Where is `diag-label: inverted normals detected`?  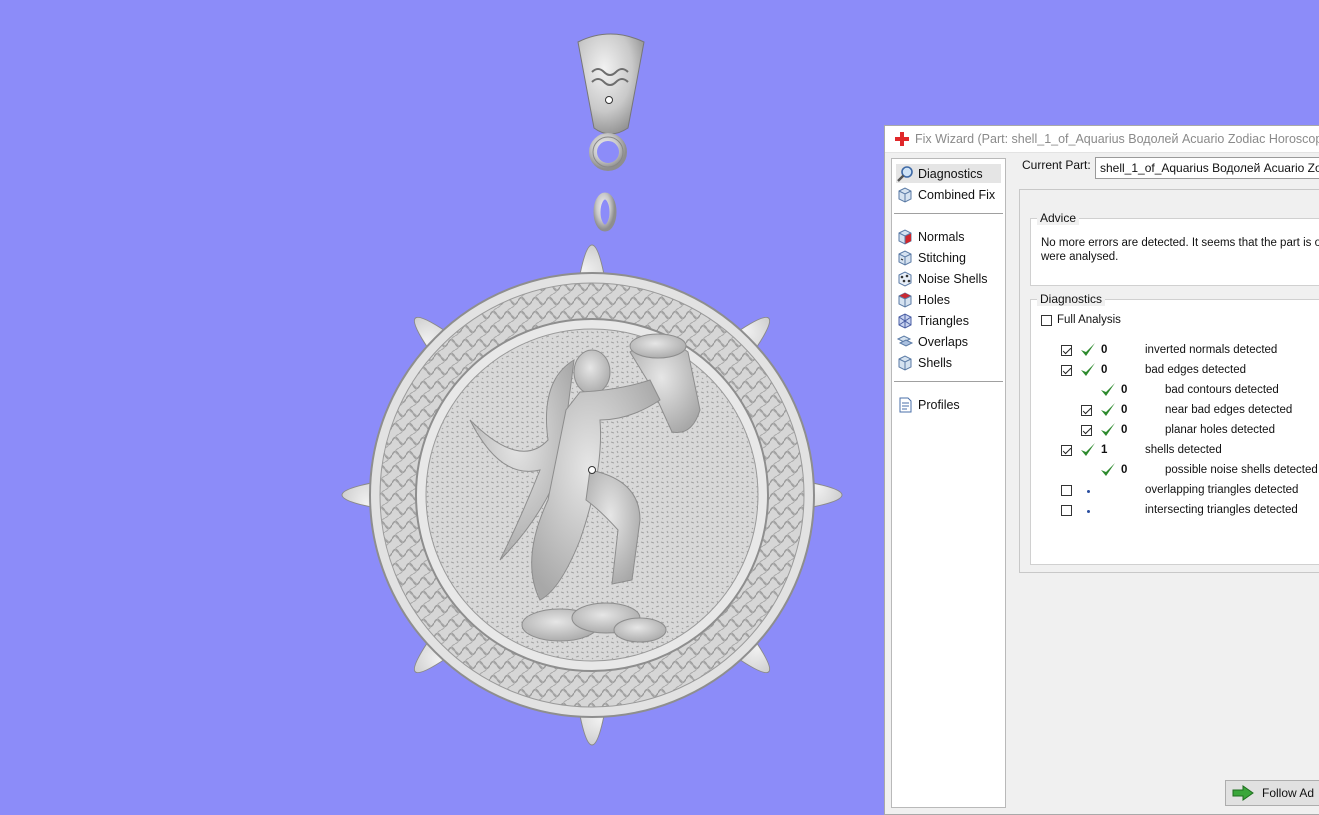 diag-label: inverted normals detected is located at coordinates (1211, 350).